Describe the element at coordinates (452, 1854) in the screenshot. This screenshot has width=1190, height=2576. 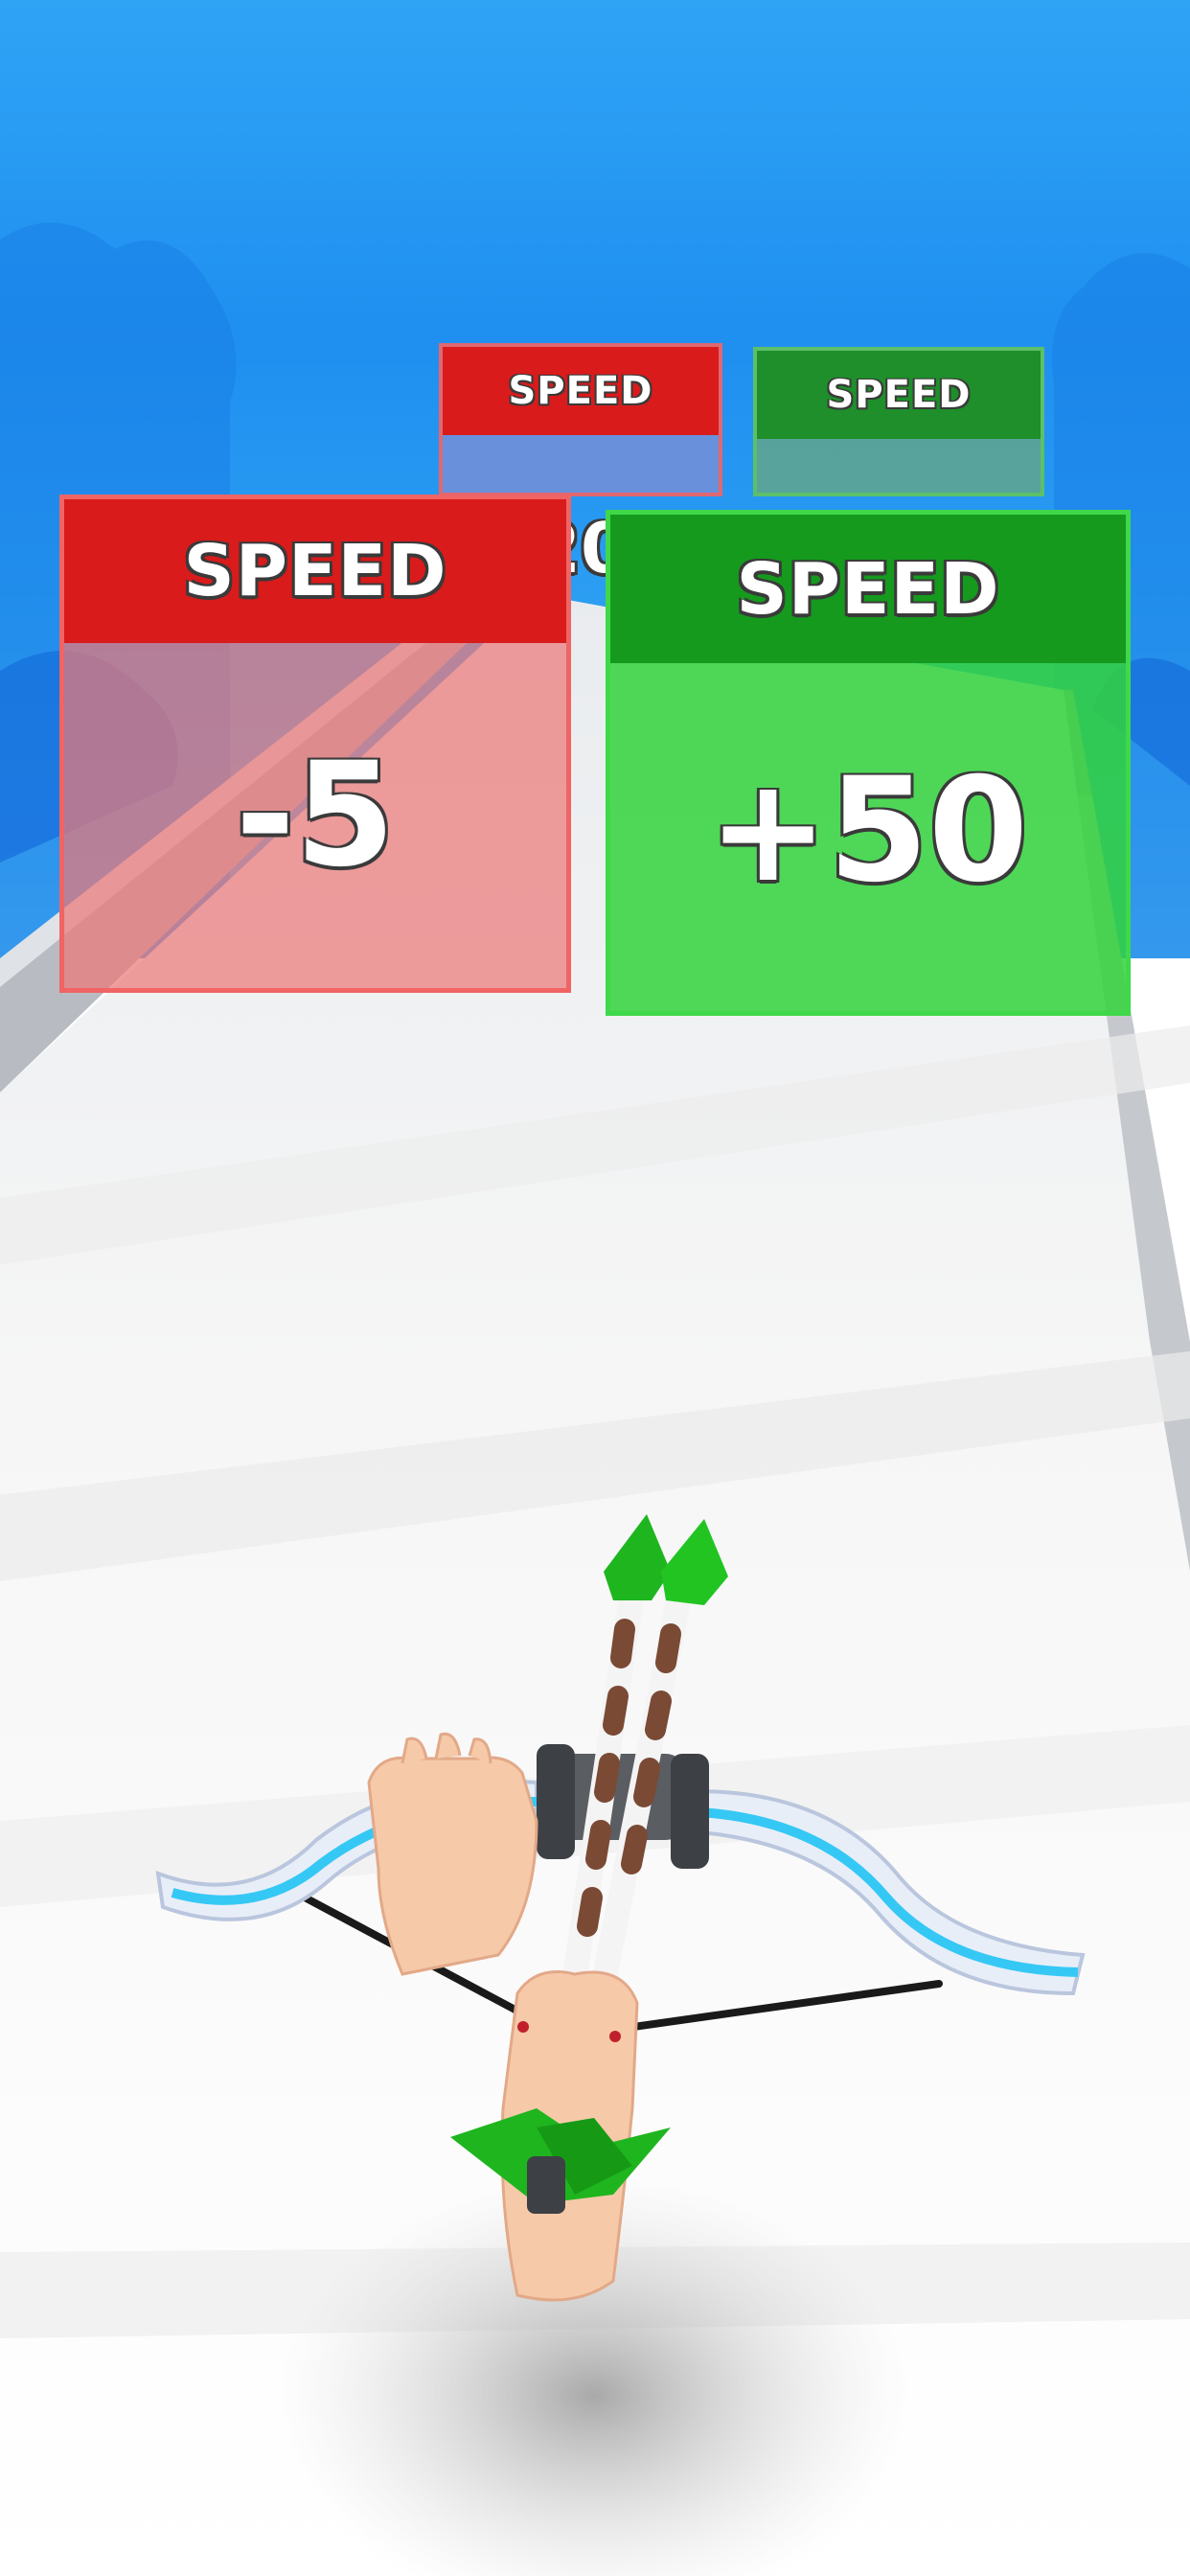
I see `left-hand-icon` at that location.